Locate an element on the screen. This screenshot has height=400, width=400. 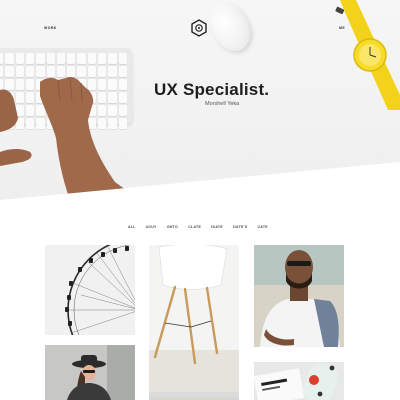
gallery-item-chair is located at coordinates (194, 318).